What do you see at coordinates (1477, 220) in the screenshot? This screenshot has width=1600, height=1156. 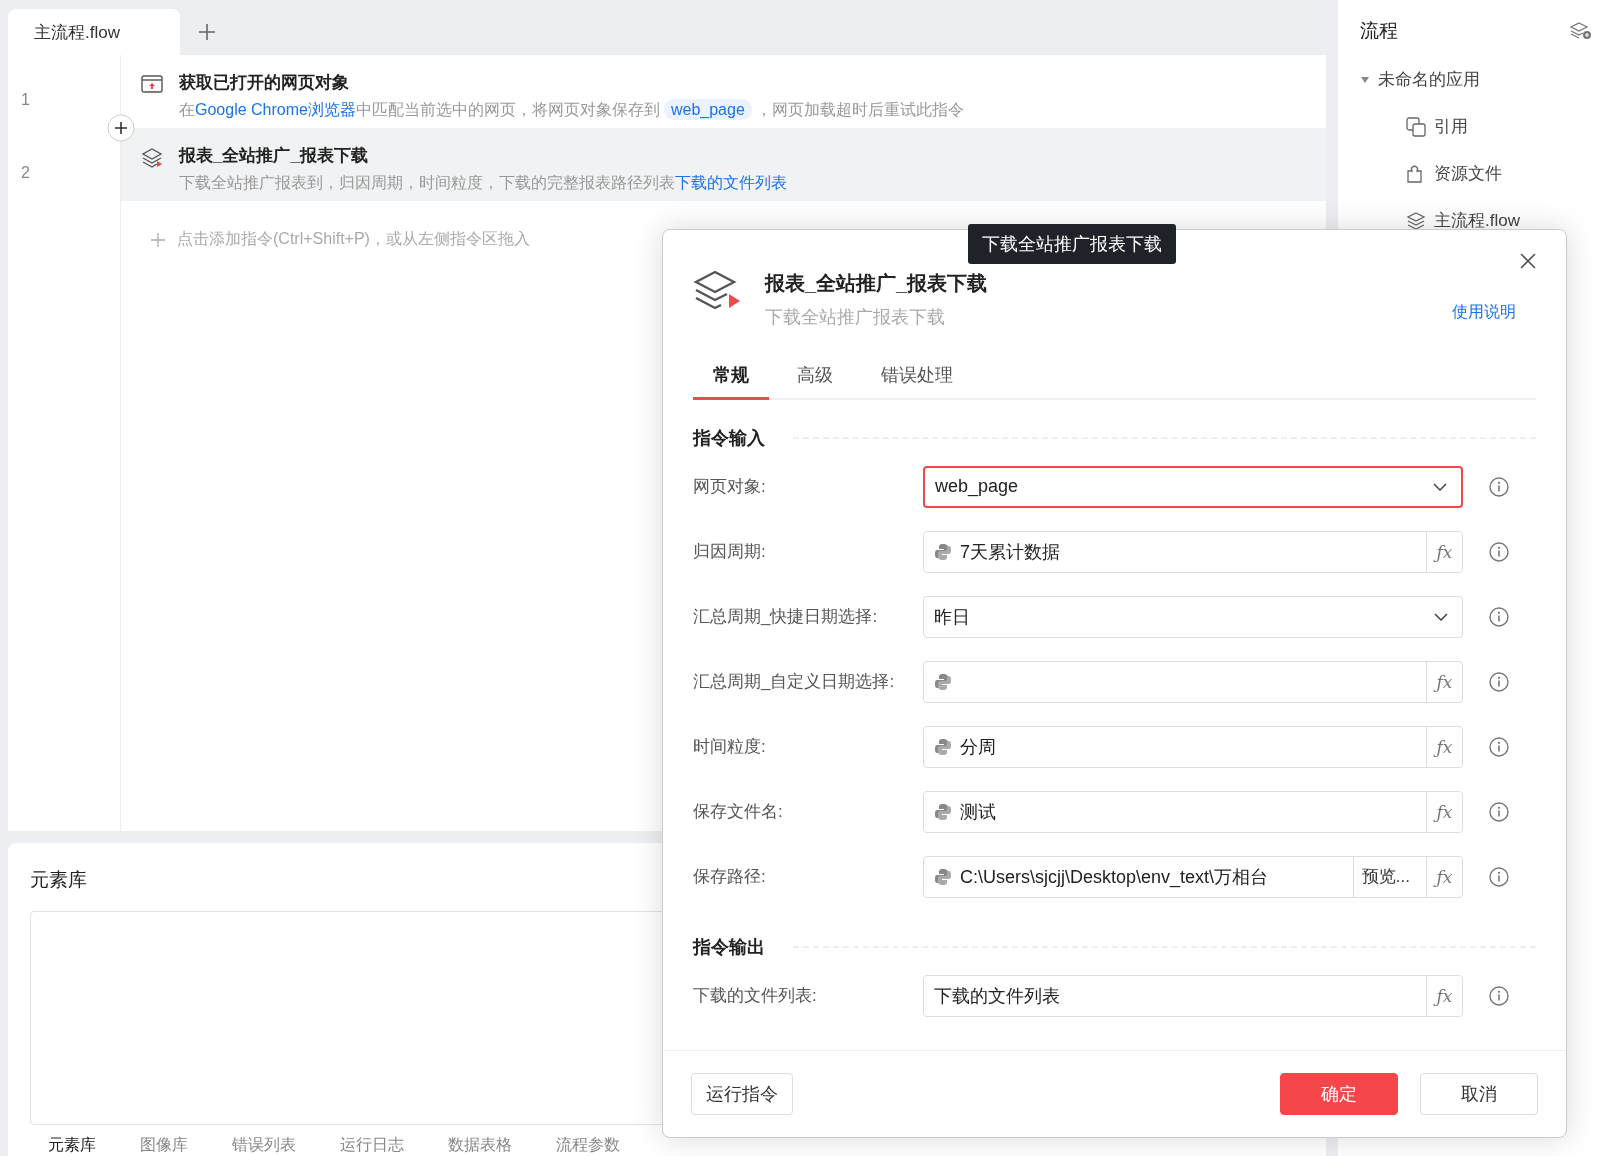 I see `tree-item: 主流程.flow` at bounding box center [1477, 220].